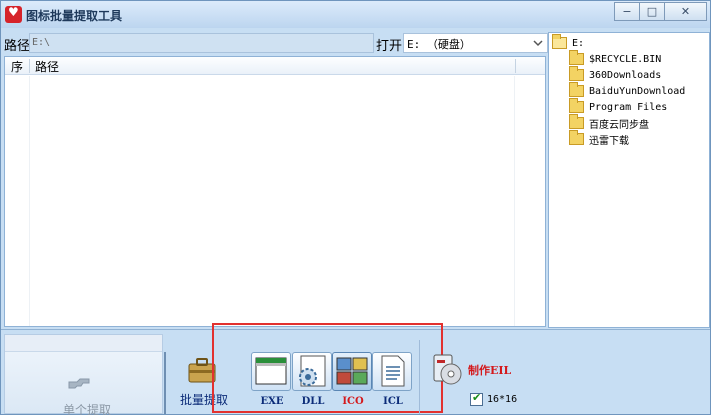 The width and height of the screenshot is (711, 415). What do you see at coordinates (17, 46) in the screenshot?
I see `path-label: 路径` at bounding box center [17, 46].